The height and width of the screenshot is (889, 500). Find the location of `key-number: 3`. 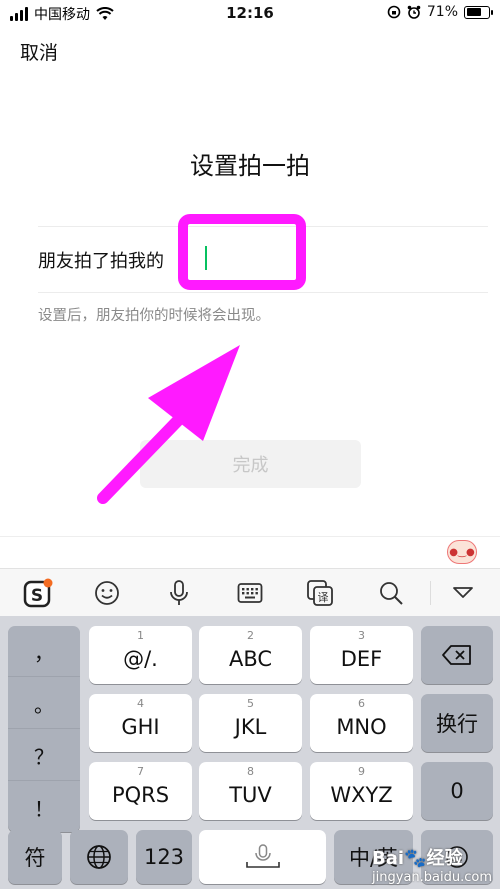

key-number: 3 is located at coordinates (361, 635).